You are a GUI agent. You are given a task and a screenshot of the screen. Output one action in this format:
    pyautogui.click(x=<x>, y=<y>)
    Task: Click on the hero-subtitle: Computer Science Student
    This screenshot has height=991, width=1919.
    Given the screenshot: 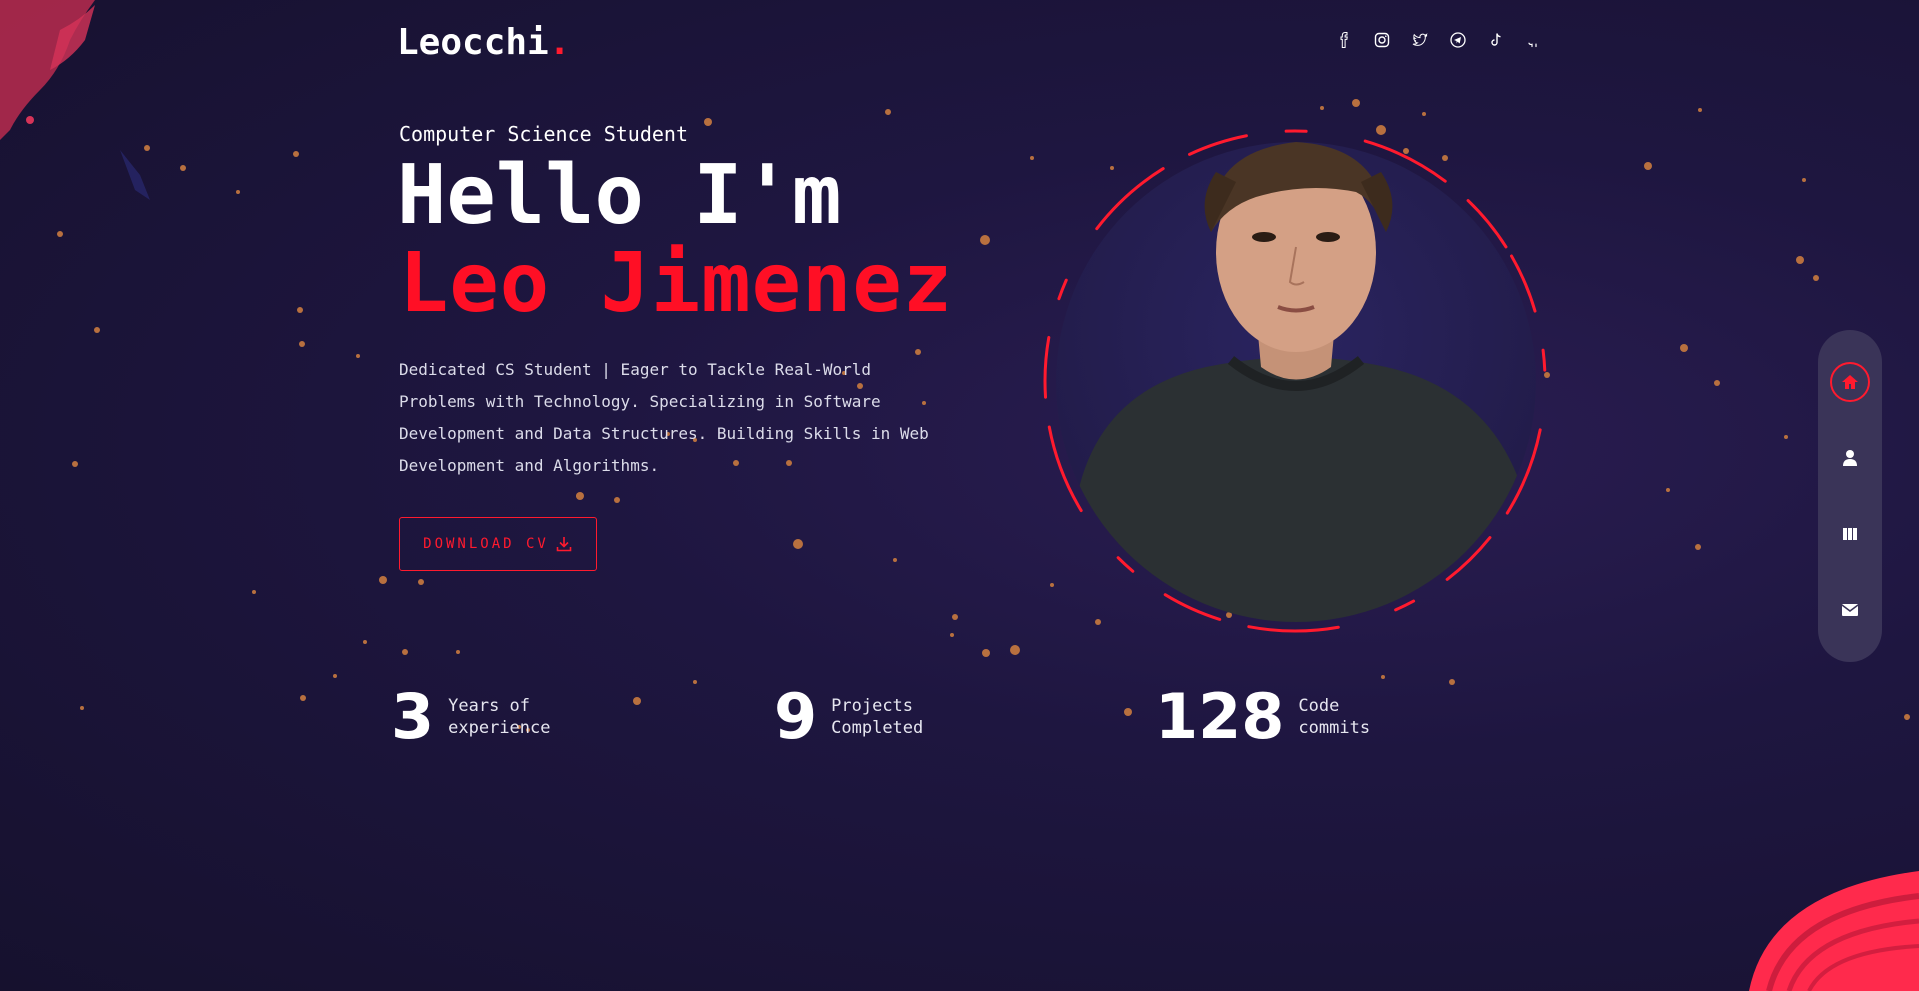 What is the action you would take?
    pyautogui.click(x=543, y=134)
    